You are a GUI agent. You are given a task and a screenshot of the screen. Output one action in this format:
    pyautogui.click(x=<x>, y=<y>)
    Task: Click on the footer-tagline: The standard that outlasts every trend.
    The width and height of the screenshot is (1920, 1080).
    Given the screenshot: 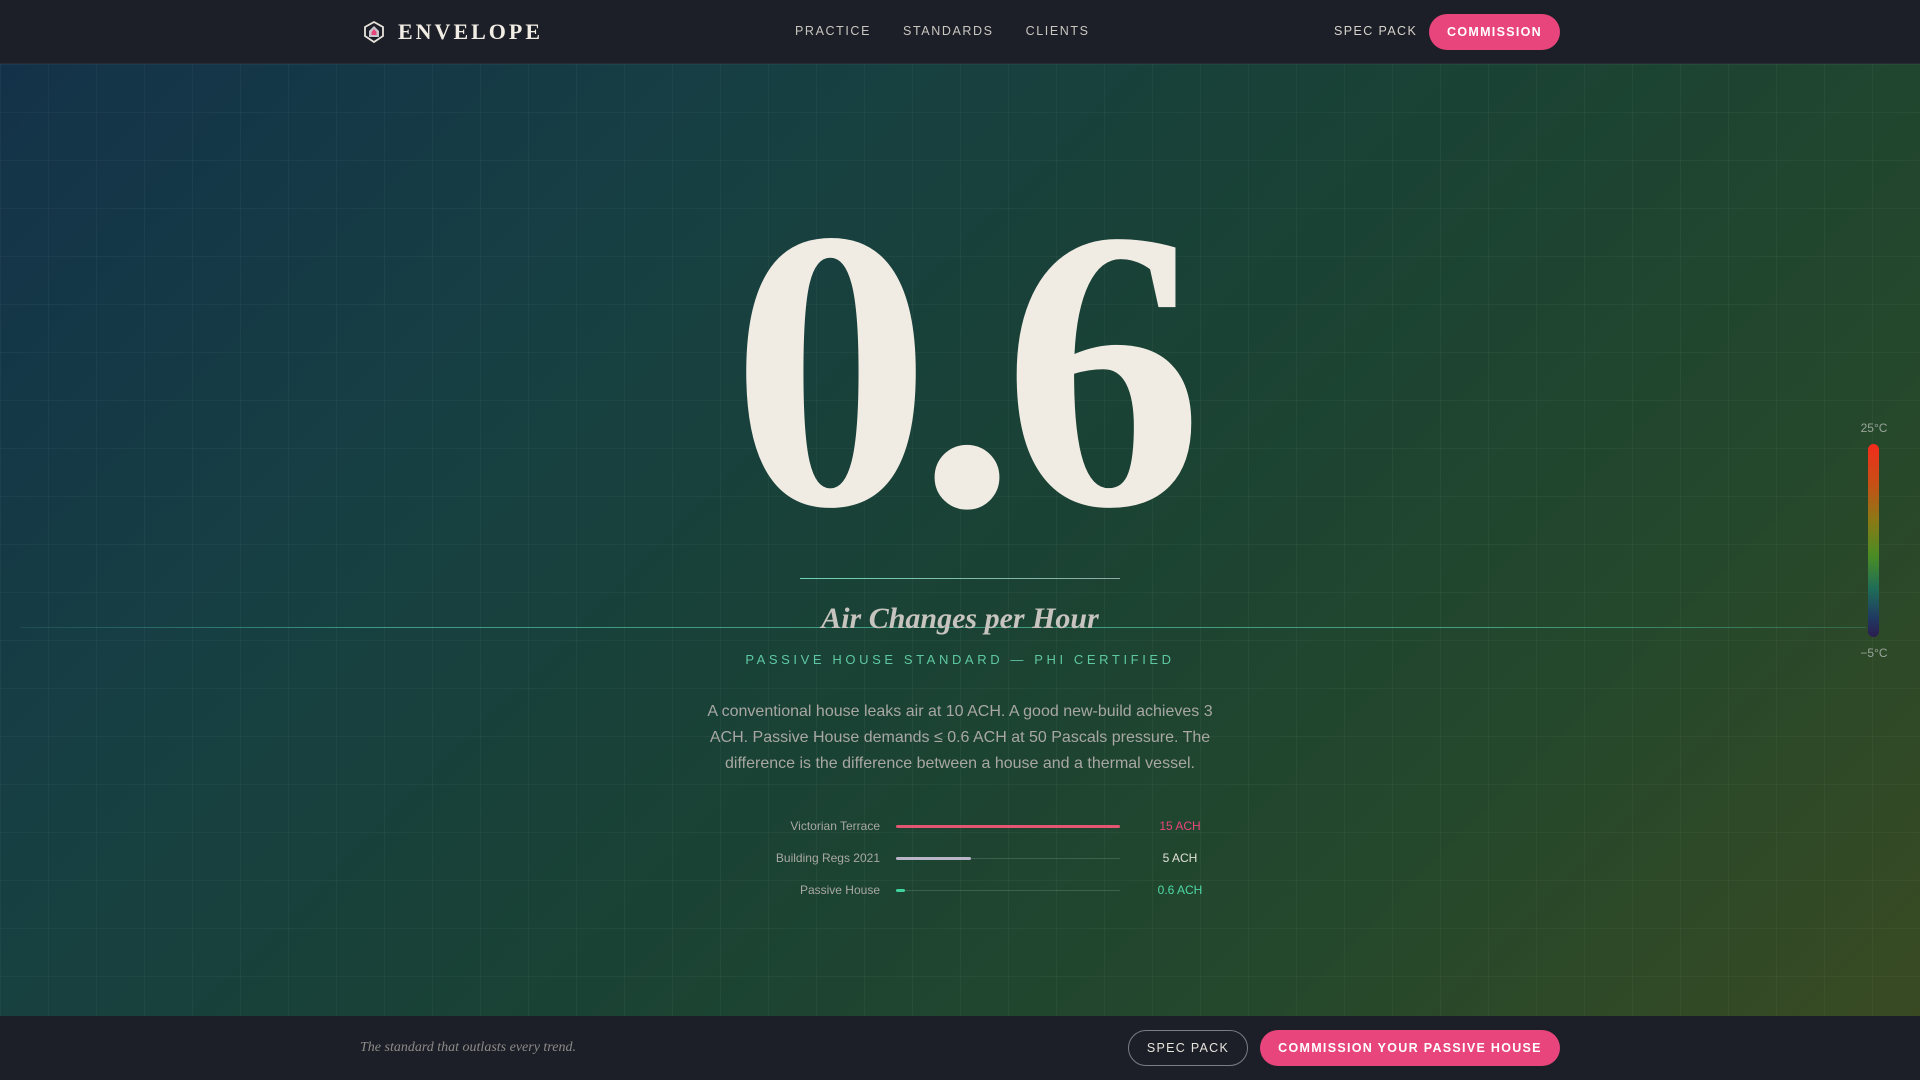 What is the action you would take?
    pyautogui.click(x=468, y=1047)
    